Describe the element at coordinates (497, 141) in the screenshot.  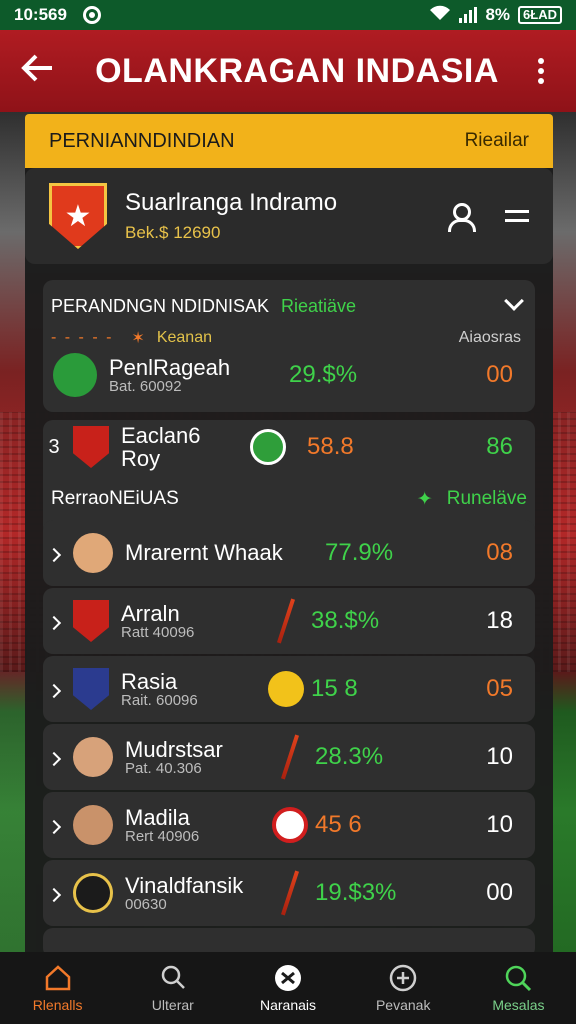
I see `banner-link: Rieailar` at that location.